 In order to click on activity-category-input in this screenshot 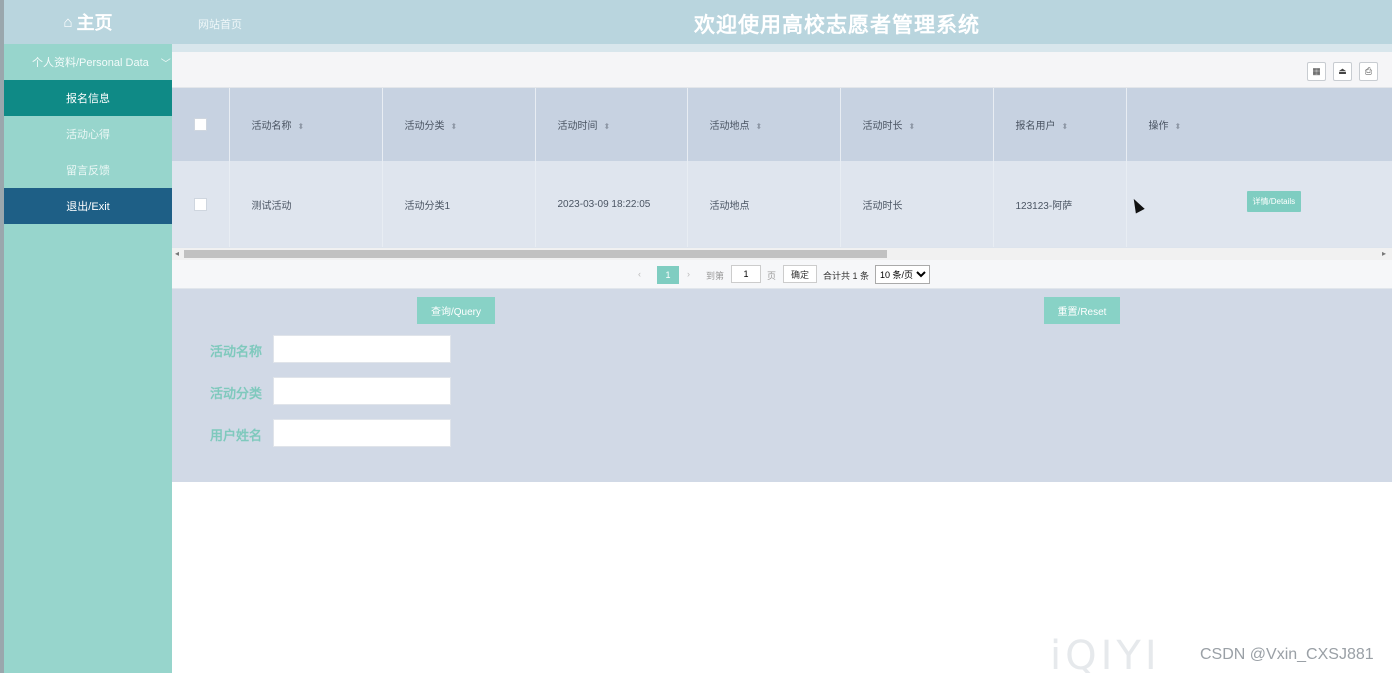, I will do `click(362, 391)`.